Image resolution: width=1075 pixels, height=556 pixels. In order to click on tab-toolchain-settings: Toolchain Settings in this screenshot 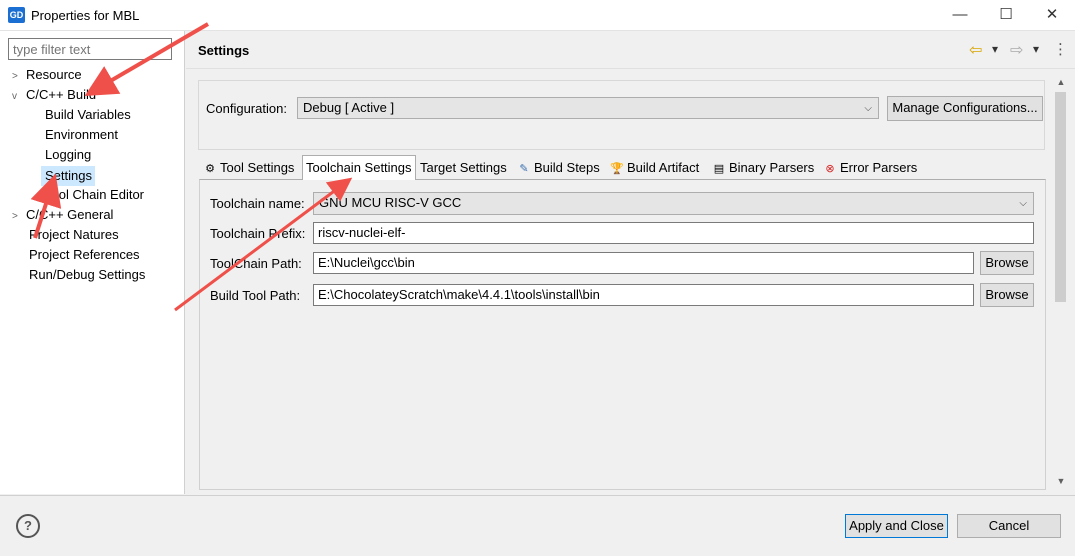, I will do `click(358, 168)`.